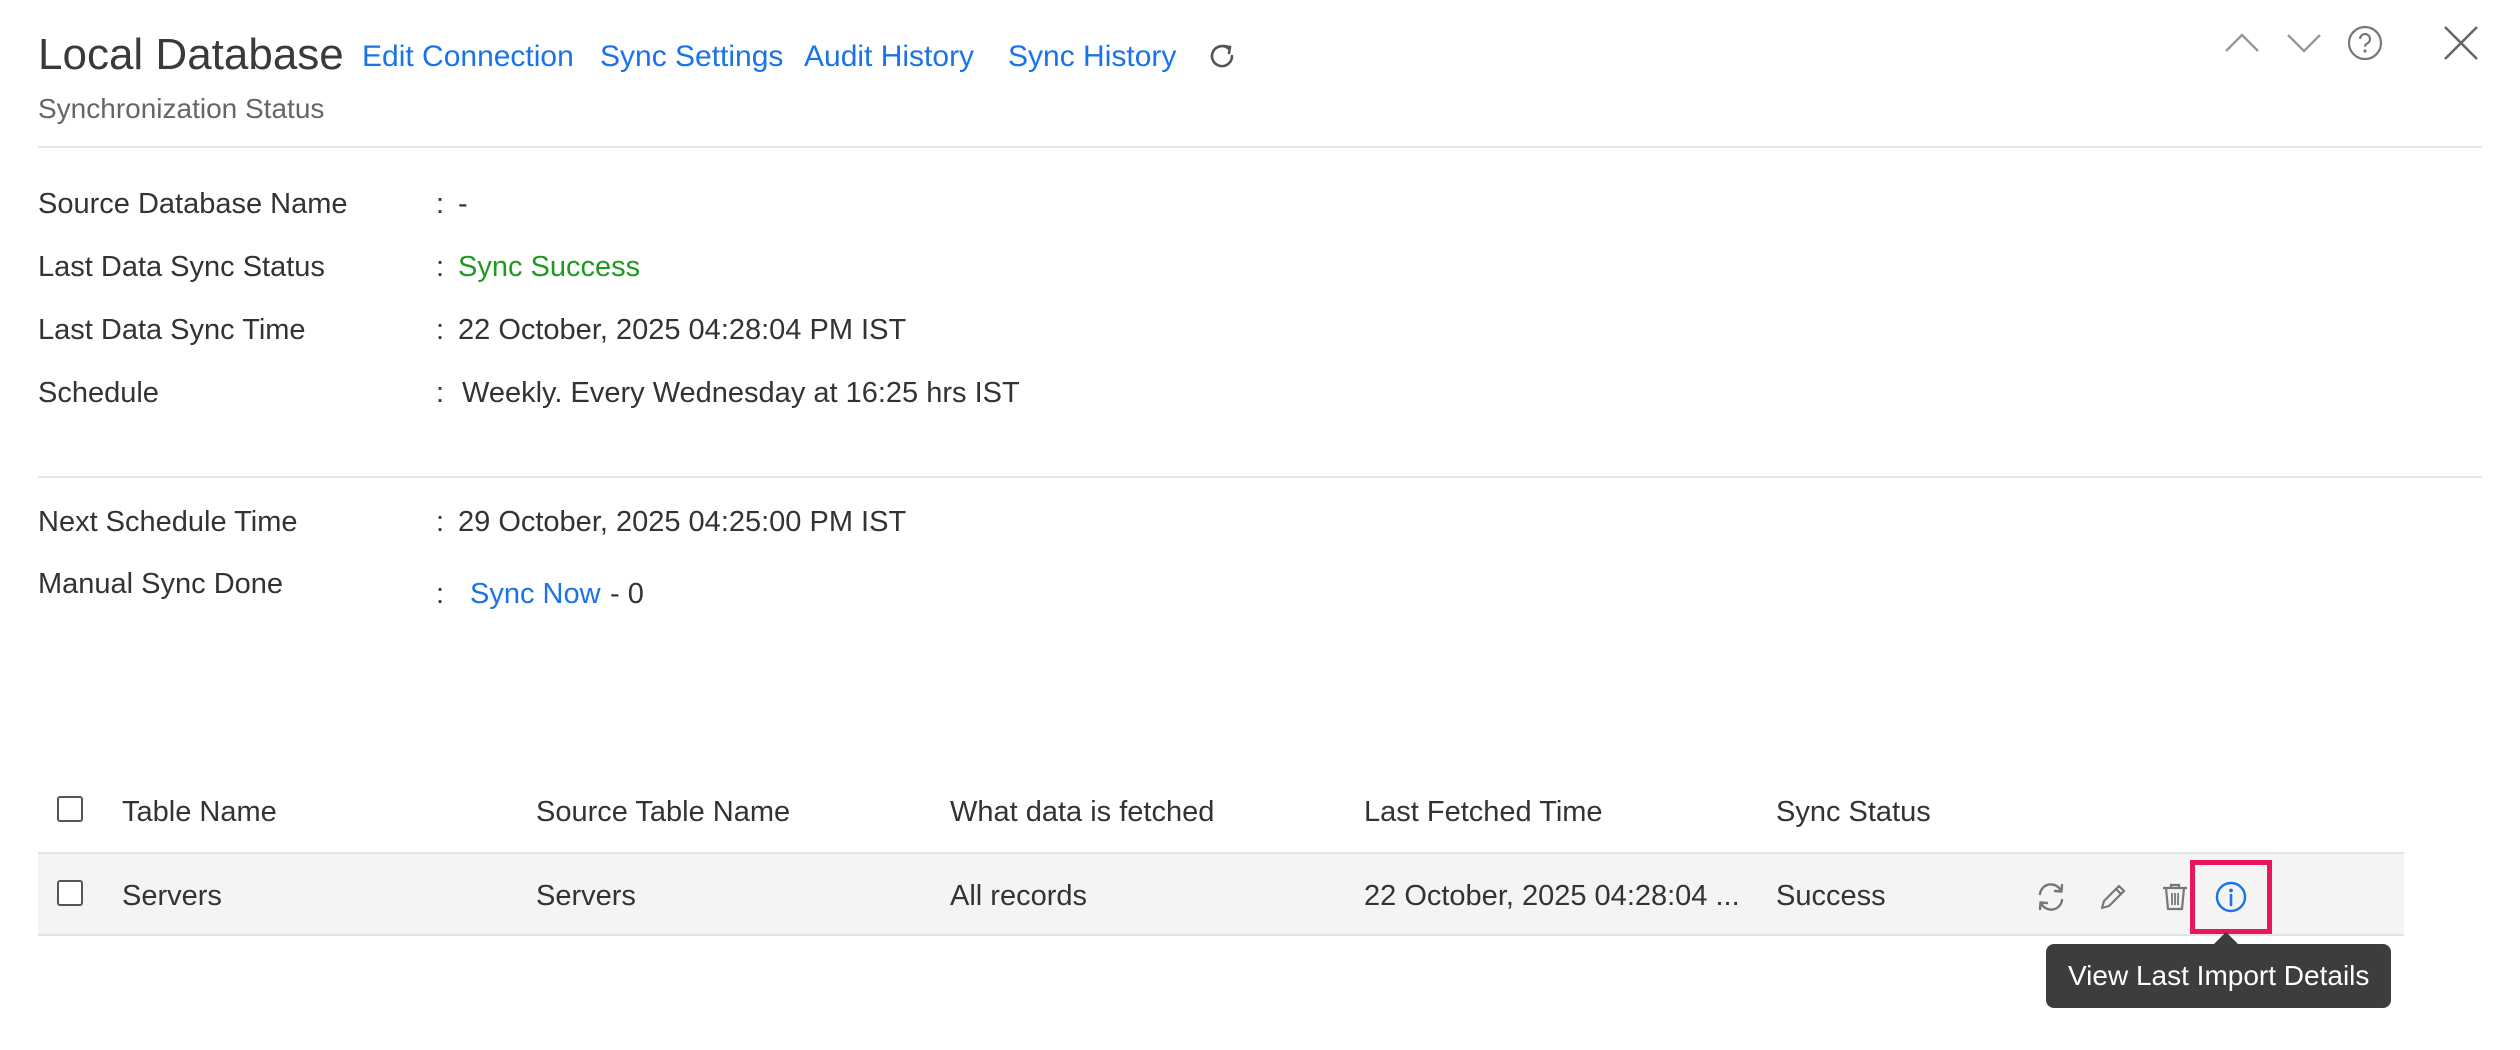 The height and width of the screenshot is (1050, 2520). Describe the element at coordinates (1853, 812) in the screenshot. I see `column-header-sync-status: Sync Status` at that location.